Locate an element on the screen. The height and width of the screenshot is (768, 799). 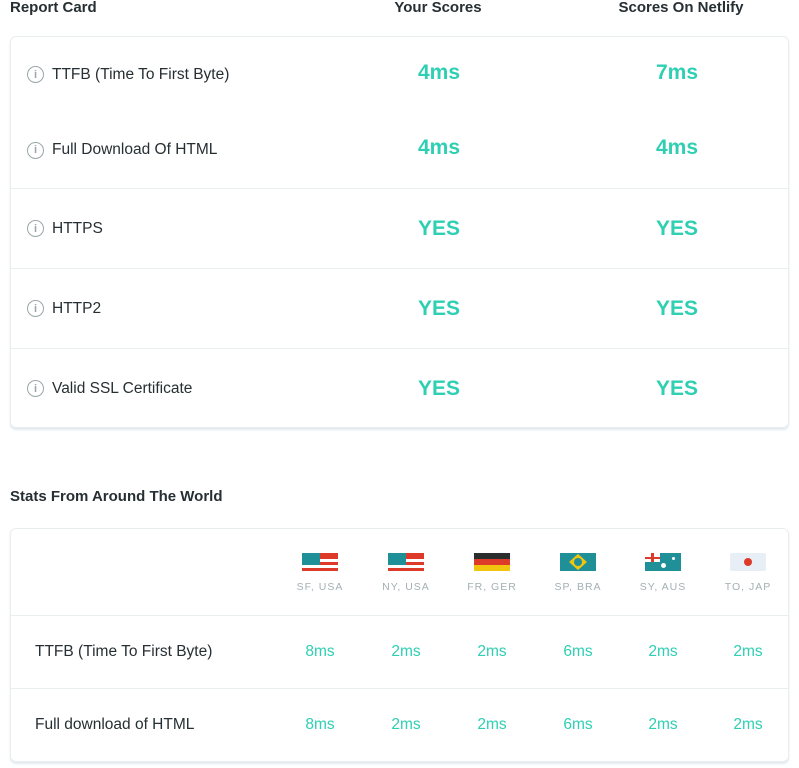
location-label: SF, USA is located at coordinates (320, 587).